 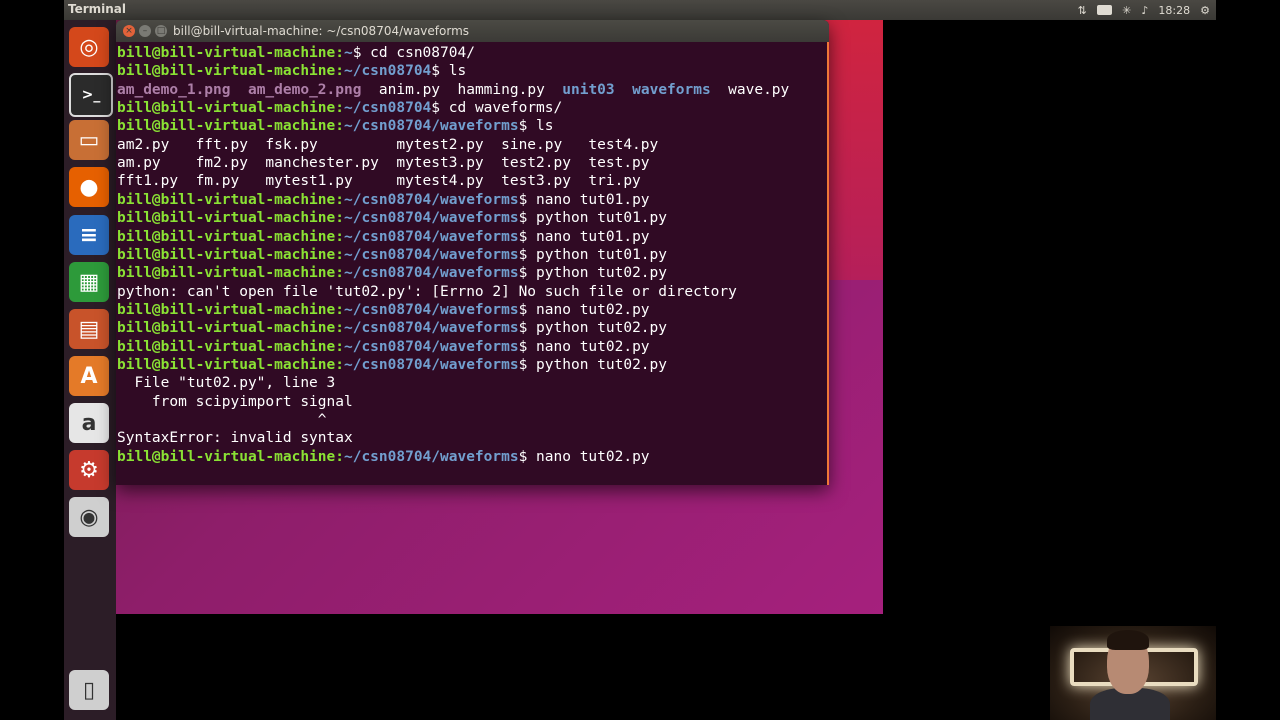 I want to click on libreoffice-calc-icon: ▦, so click(x=89, y=282).